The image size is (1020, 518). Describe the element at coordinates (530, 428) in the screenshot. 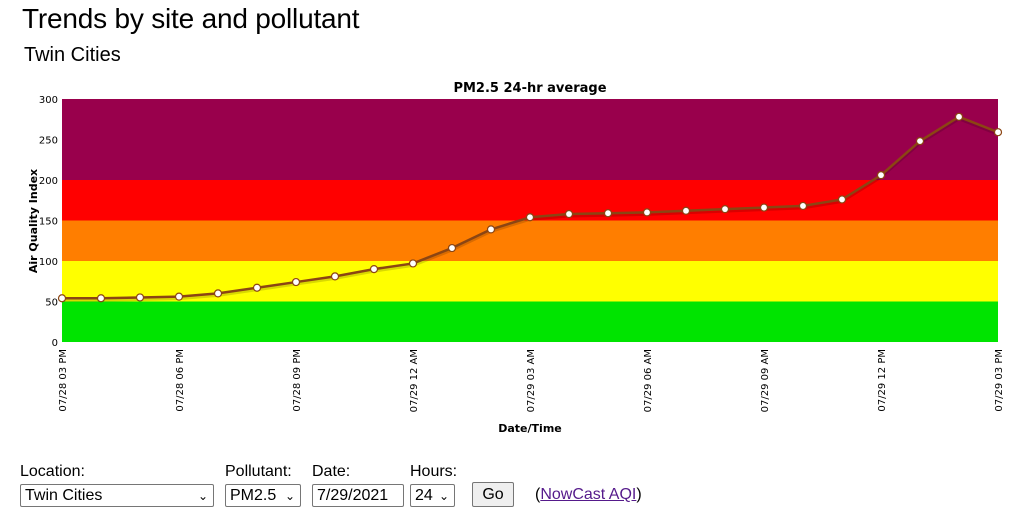

I see `x-axis-title: Date/Time` at that location.